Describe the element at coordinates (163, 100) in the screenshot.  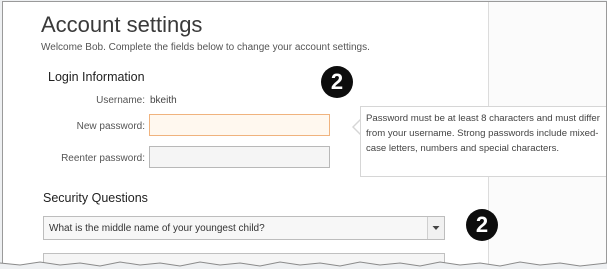
I see `username-value: bkeith` at that location.